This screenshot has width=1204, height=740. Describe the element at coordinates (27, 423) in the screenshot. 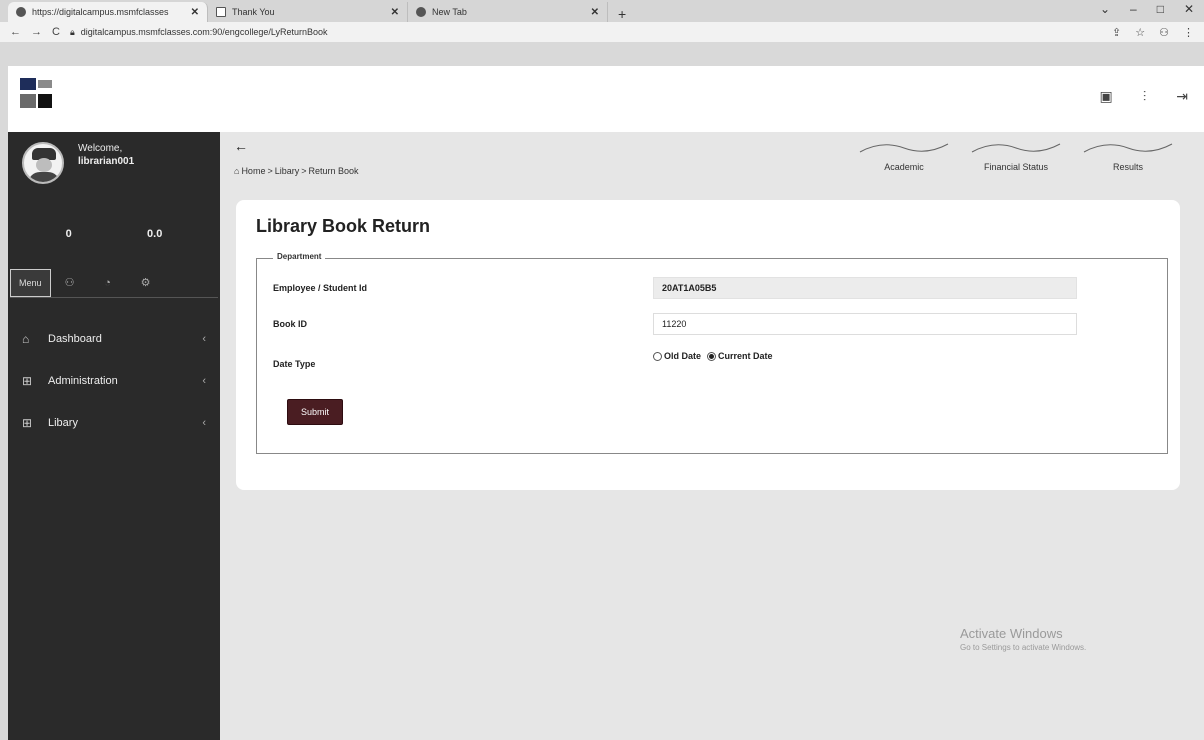

I see `library-icon: ⊞` at that location.